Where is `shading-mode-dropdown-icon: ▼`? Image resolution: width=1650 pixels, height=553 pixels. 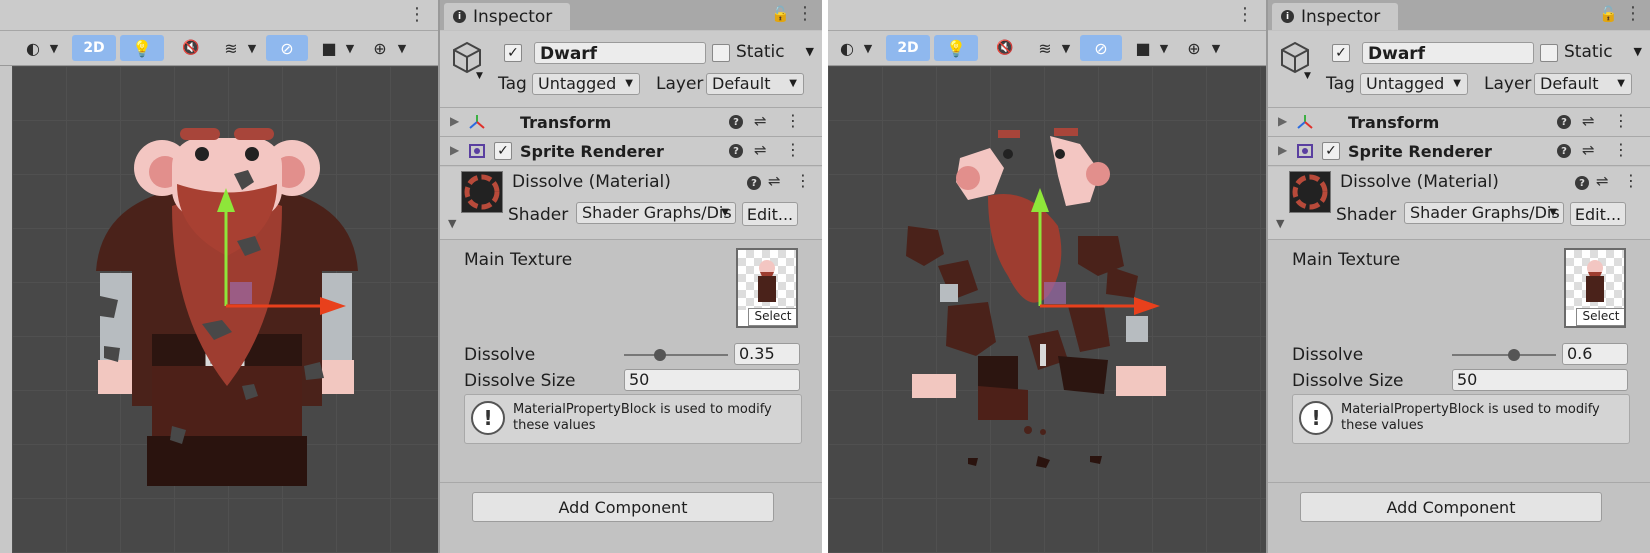 shading-mode-dropdown-icon: ▼ is located at coordinates (54, 48).